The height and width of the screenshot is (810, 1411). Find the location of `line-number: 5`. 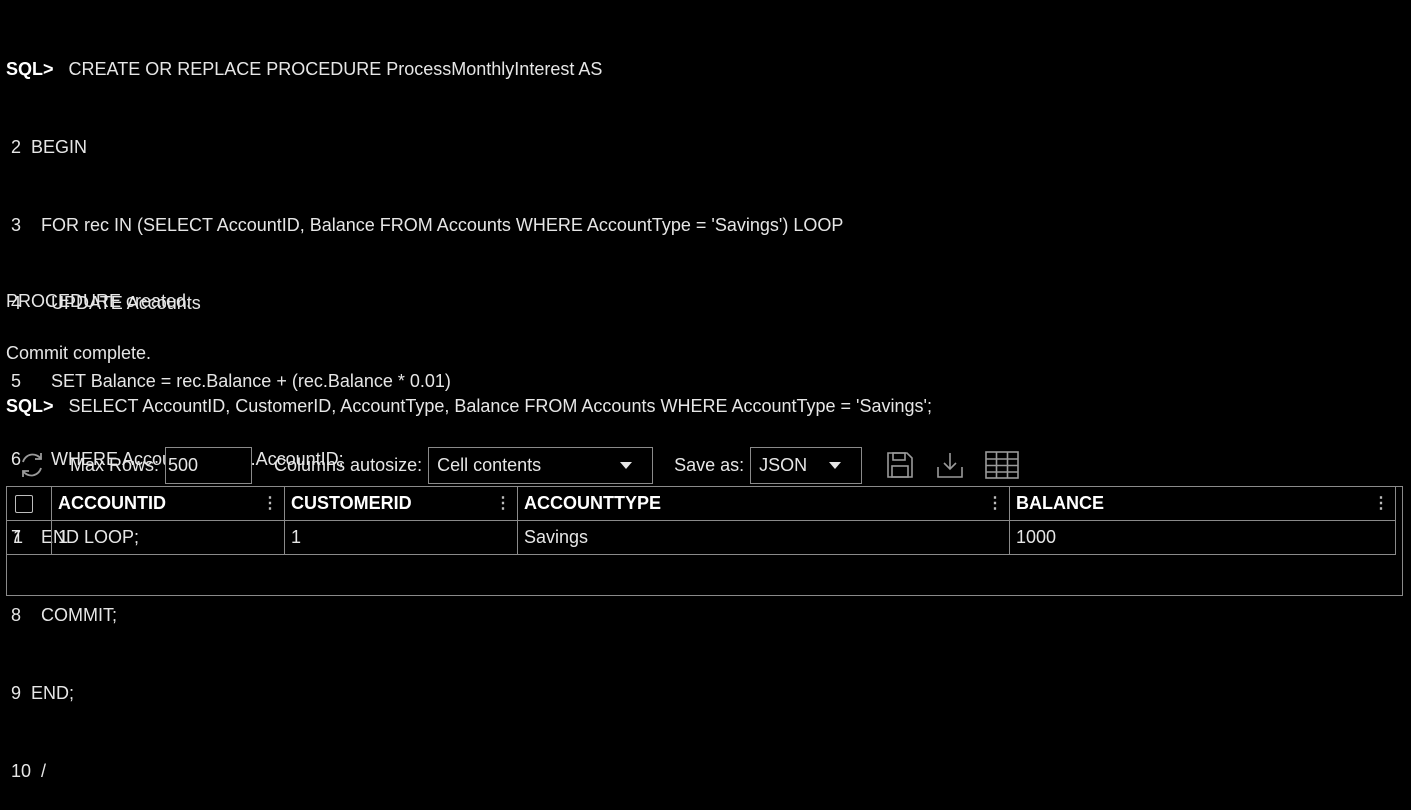

line-number: 5 is located at coordinates (14, 381).